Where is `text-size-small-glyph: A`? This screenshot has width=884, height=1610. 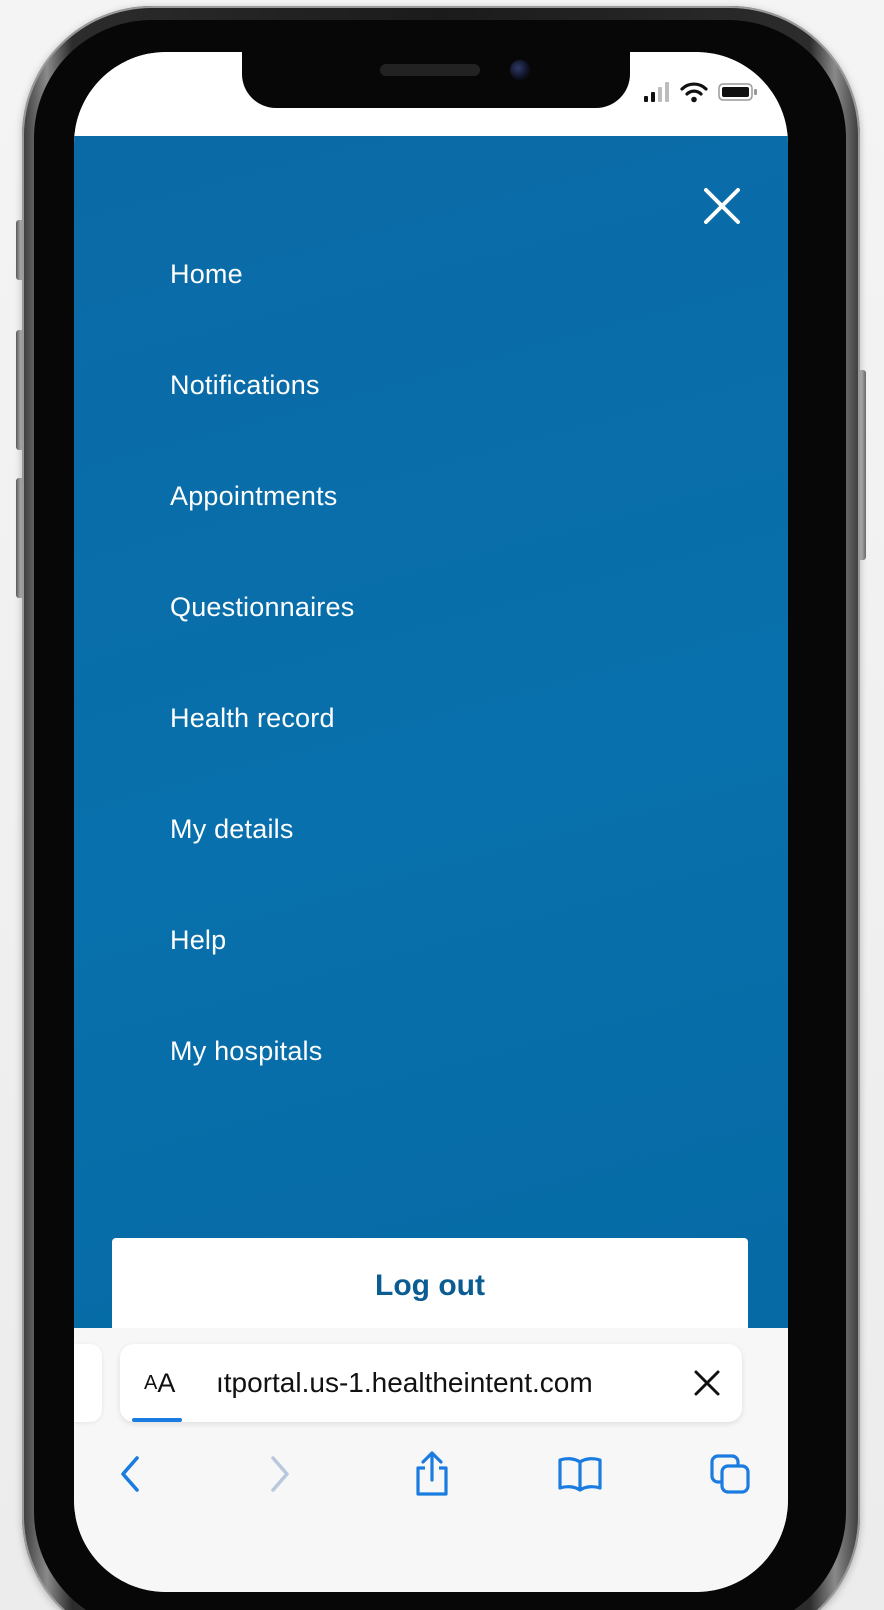
text-size-small-glyph: A is located at coordinates (151, 1382).